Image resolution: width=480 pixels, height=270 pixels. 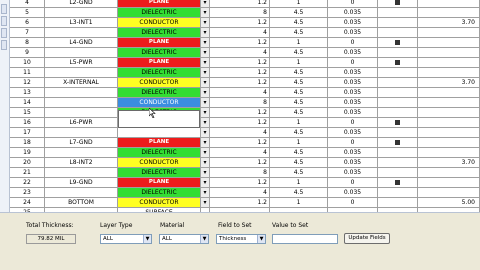 I want to click on table-row: 24 BOTTOM CONDUCTOR ▾ 1.2 1 0 5.00, so click(x=245, y=203).